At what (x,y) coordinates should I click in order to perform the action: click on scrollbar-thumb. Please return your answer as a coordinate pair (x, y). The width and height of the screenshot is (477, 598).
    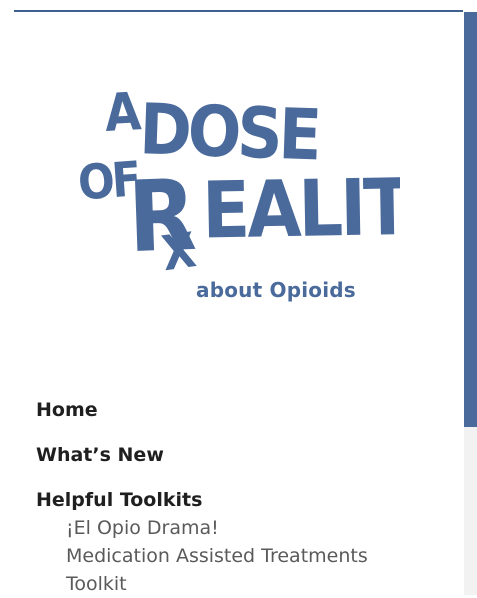
    Looking at the image, I should click on (470, 219).